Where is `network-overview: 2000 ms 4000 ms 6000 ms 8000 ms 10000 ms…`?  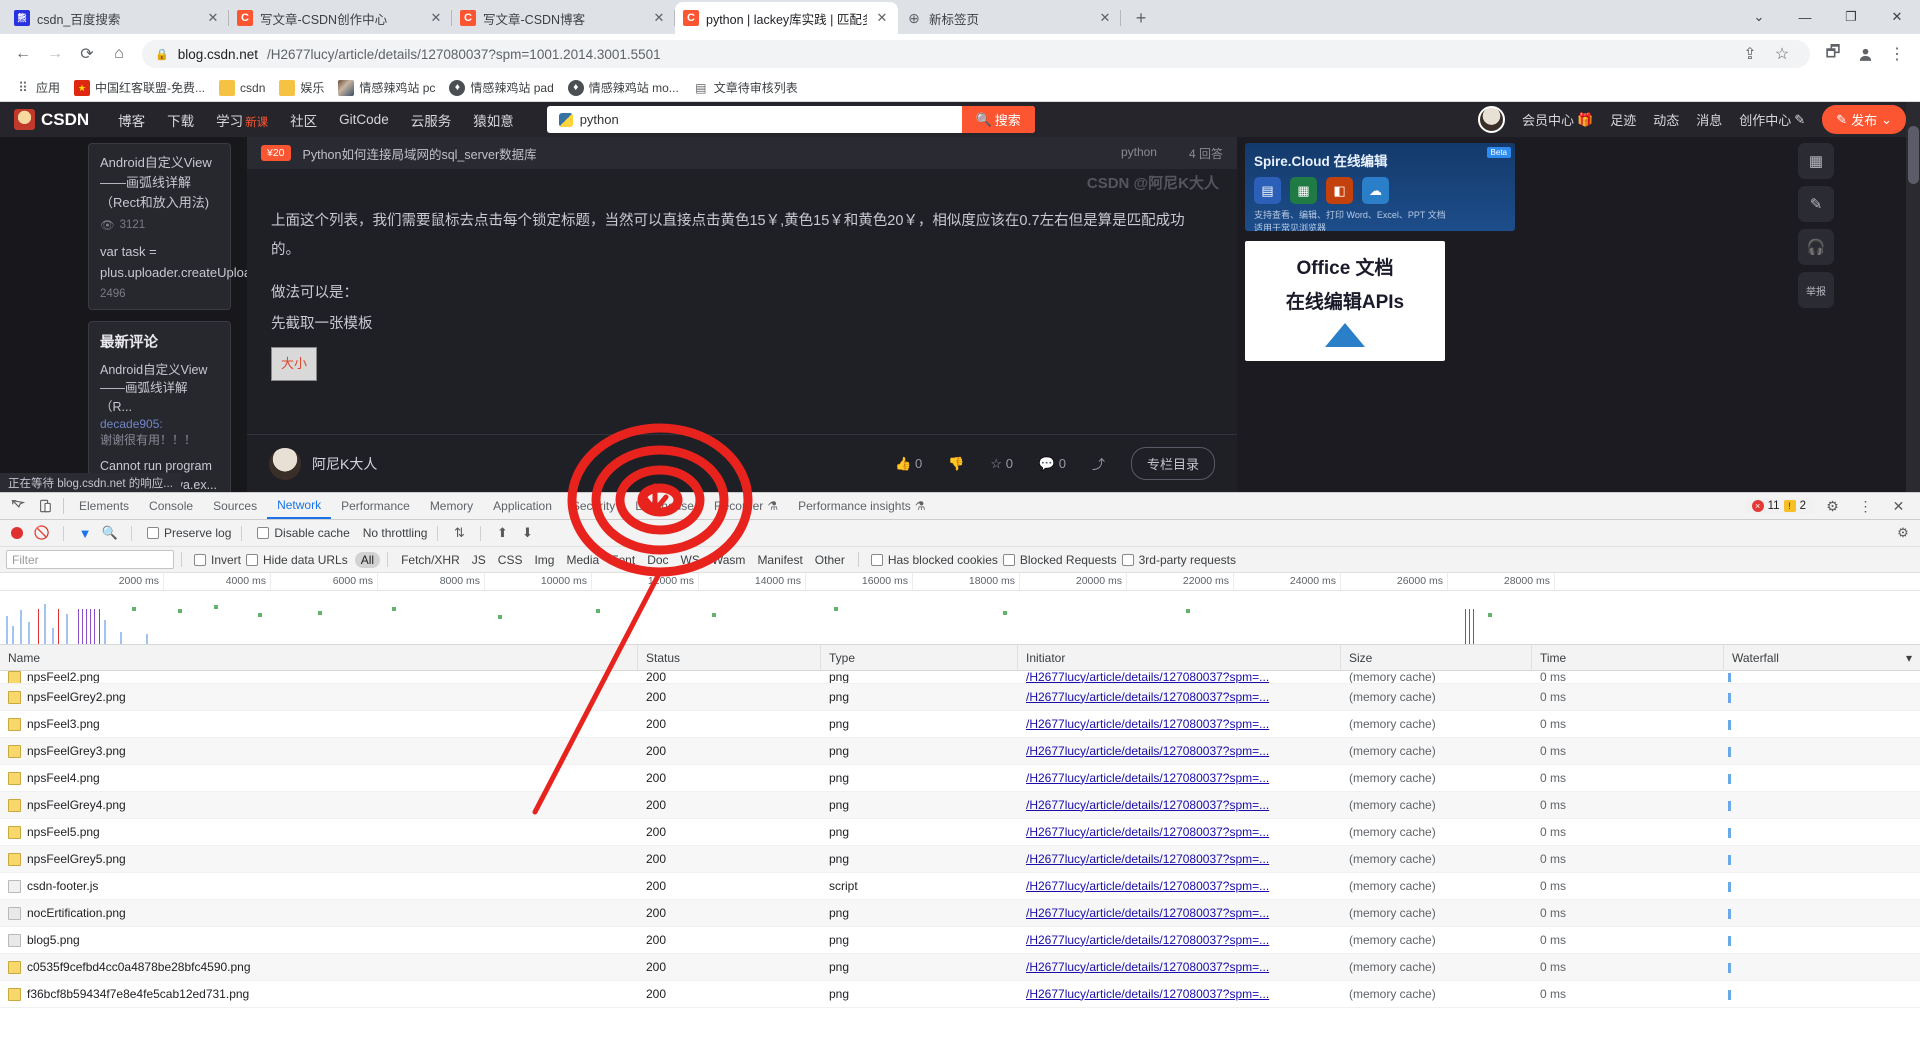
network-overview: 2000 ms 4000 ms 6000 ms 8000 ms 10000 ms… is located at coordinates (960, 609).